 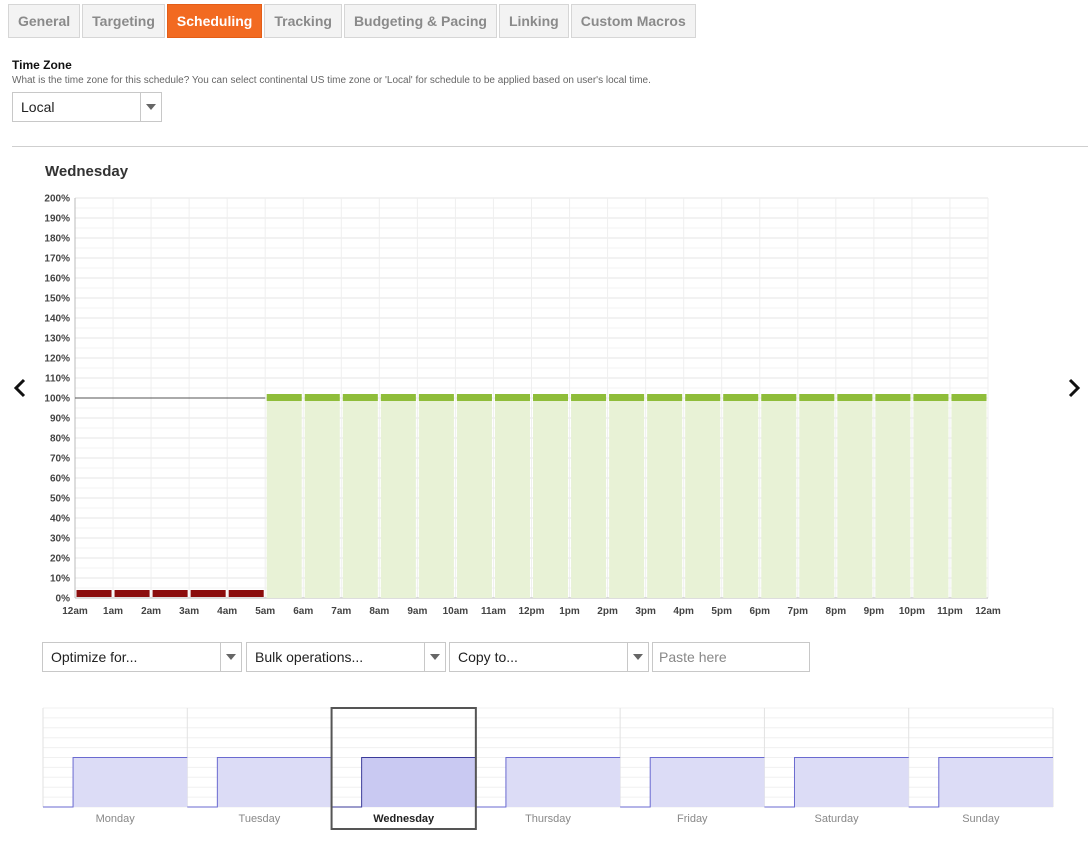 What do you see at coordinates (151, 611) in the screenshot?
I see `x-tick-label: 2am` at bounding box center [151, 611].